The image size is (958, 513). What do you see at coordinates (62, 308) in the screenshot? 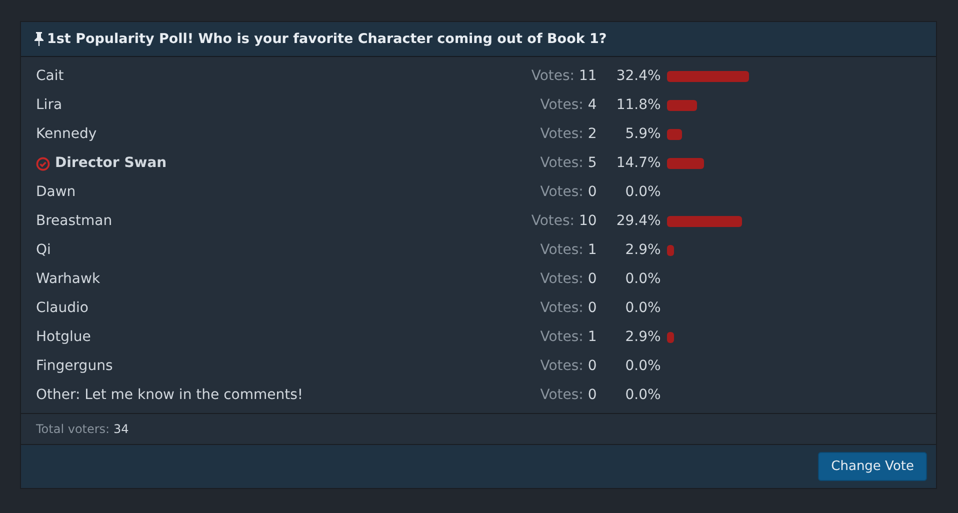
I see `option-label: Claudio` at bounding box center [62, 308].